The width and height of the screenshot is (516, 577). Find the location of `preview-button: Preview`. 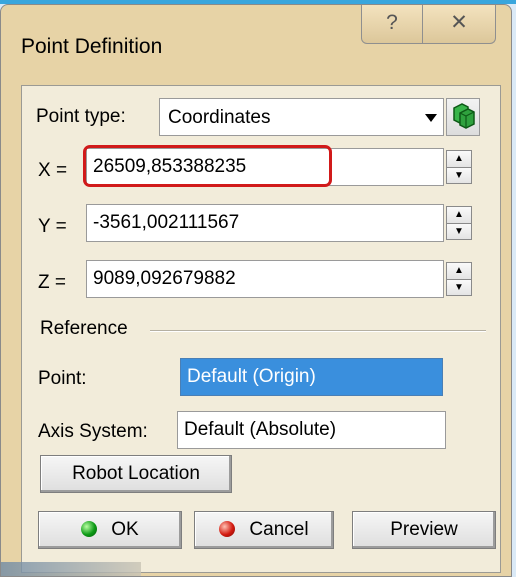

preview-button: Preview is located at coordinates (424, 530).